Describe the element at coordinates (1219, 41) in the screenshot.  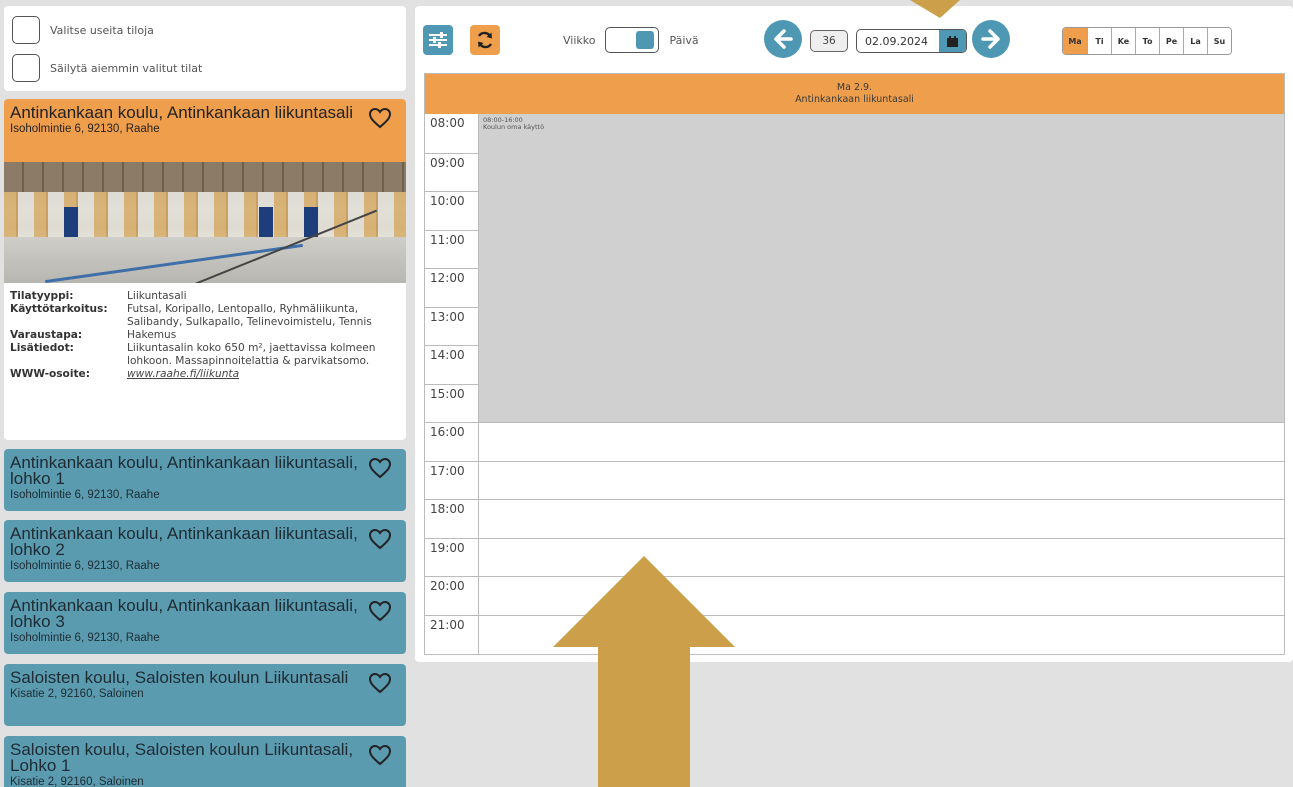
I see `day-button-su: Su` at that location.